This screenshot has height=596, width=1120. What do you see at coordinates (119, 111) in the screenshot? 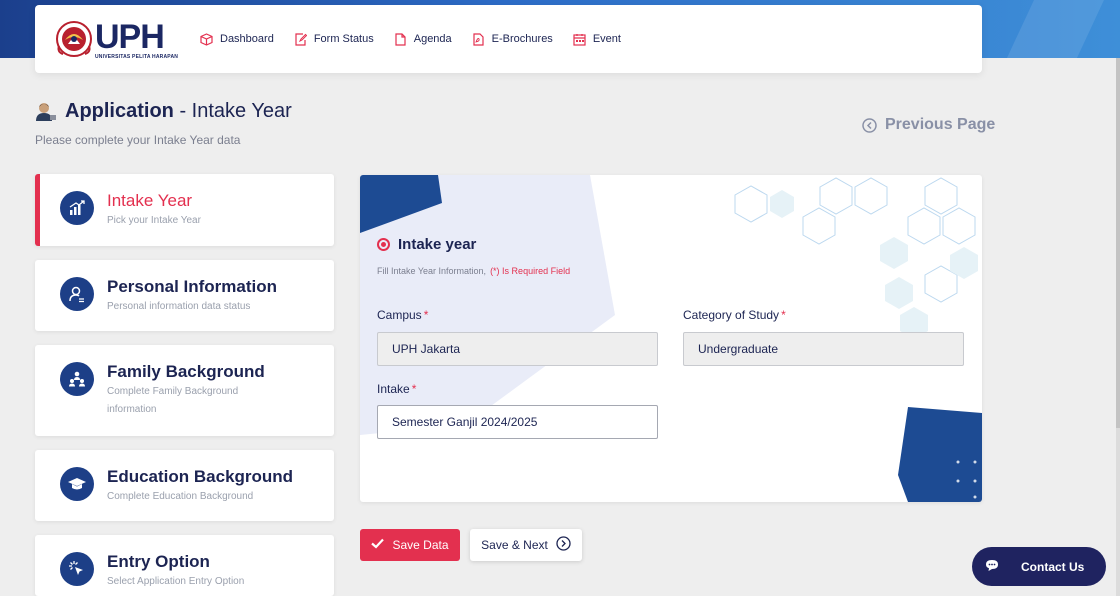
I see `page-title-bold: Application` at bounding box center [119, 111].